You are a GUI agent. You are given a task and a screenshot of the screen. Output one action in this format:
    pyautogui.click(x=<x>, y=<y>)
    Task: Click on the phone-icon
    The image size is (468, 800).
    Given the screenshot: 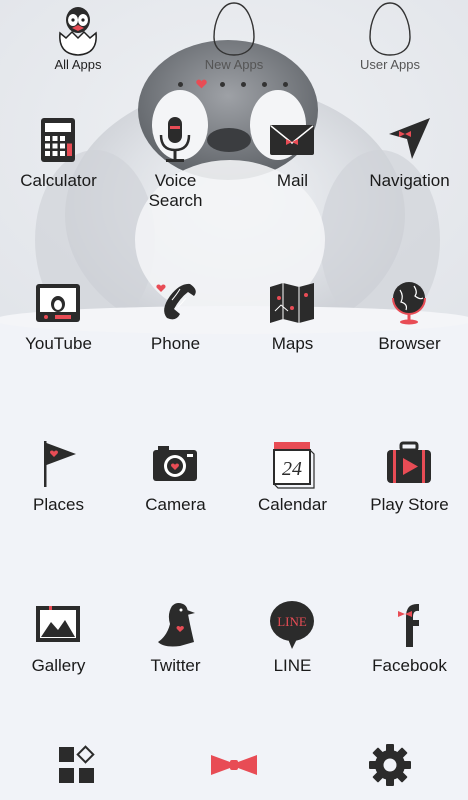 What is the action you would take?
    pyautogui.click(x=176, y=301)
    